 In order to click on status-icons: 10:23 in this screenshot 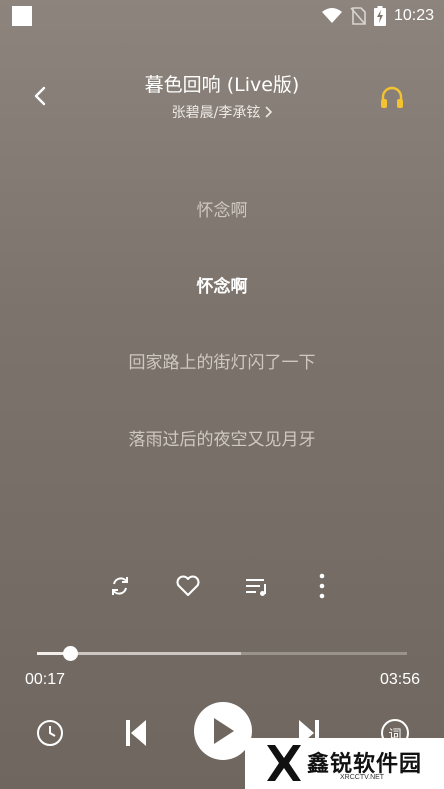, I will do `click(377, 16)`.